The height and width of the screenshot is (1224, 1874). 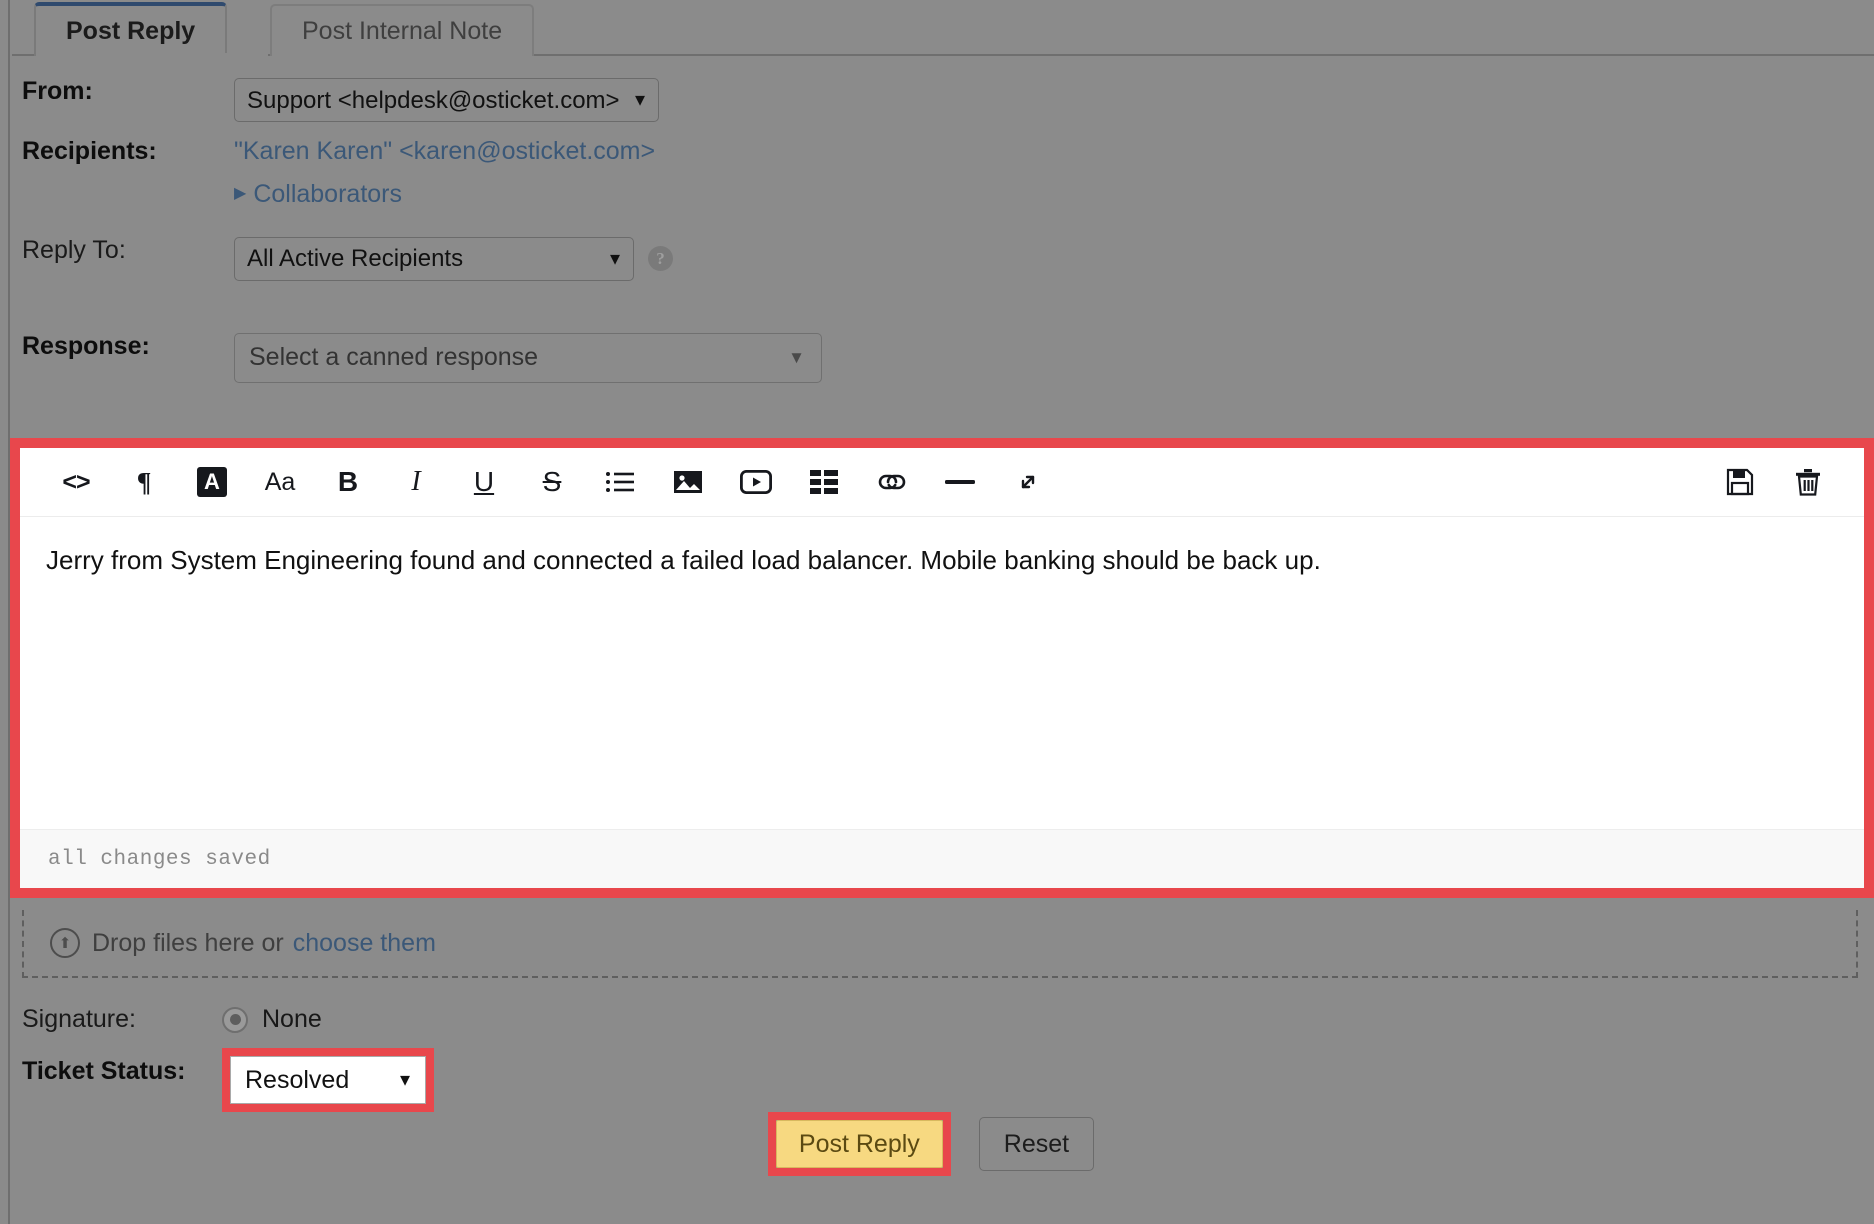 I want to click on response-label: Response:, so click(x=86, y=345).